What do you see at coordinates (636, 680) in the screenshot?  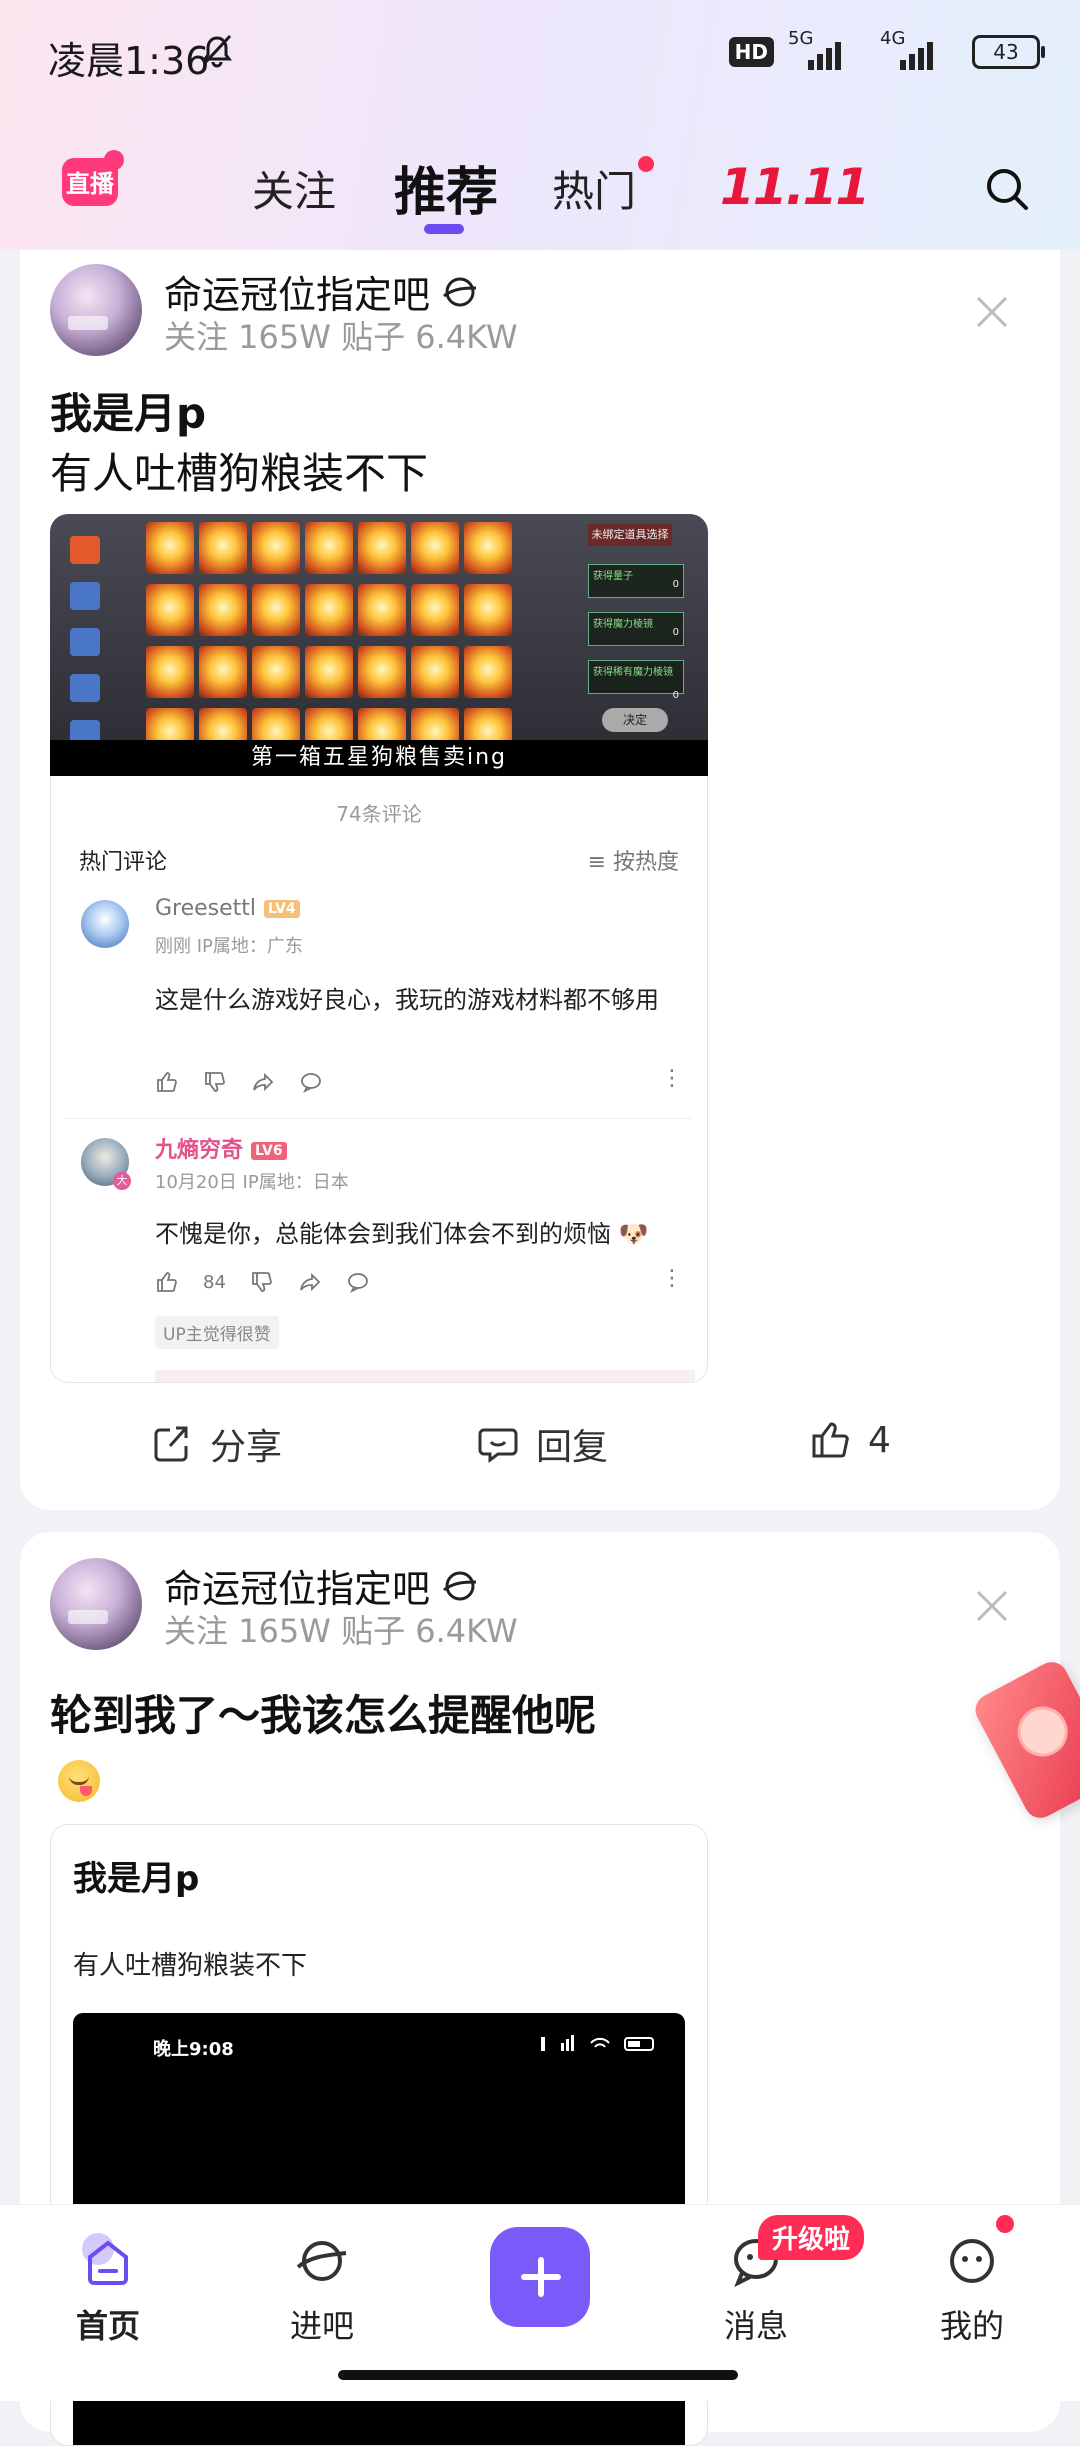 I see `game-panel-row: 获得稀有魔力棱镜 0` at bounding box center [636, 680].